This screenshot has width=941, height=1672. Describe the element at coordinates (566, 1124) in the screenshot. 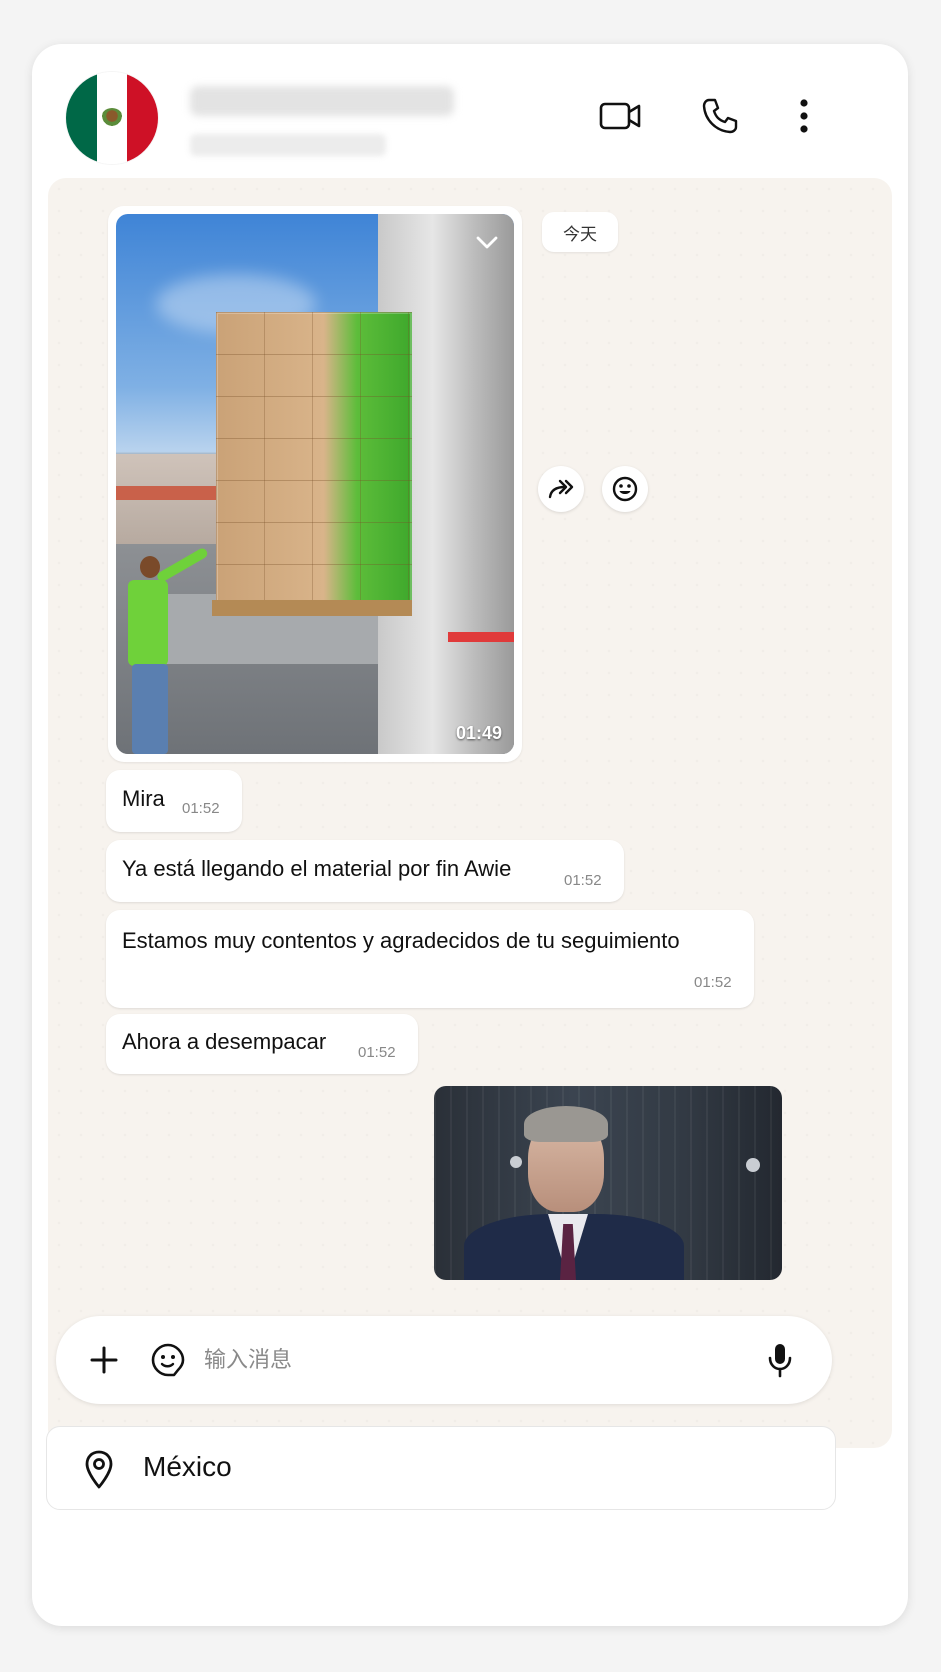

I see `image-person-hair` at that location.